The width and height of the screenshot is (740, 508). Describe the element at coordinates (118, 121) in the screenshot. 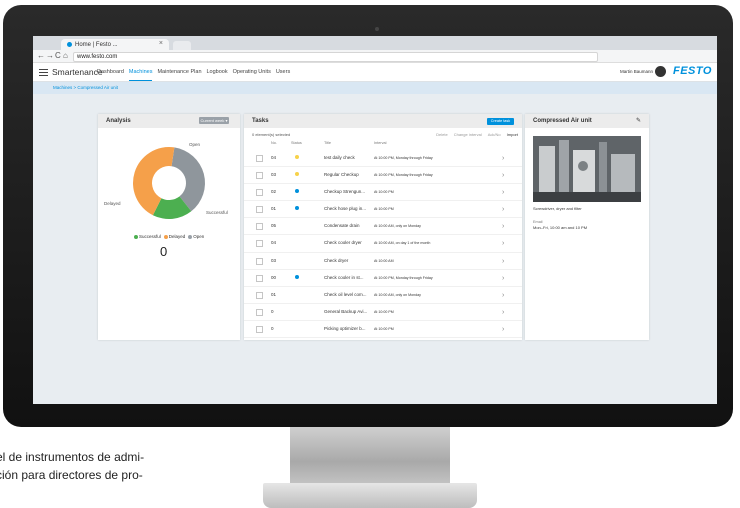

I see `analysis-title: Analysis` at that location.